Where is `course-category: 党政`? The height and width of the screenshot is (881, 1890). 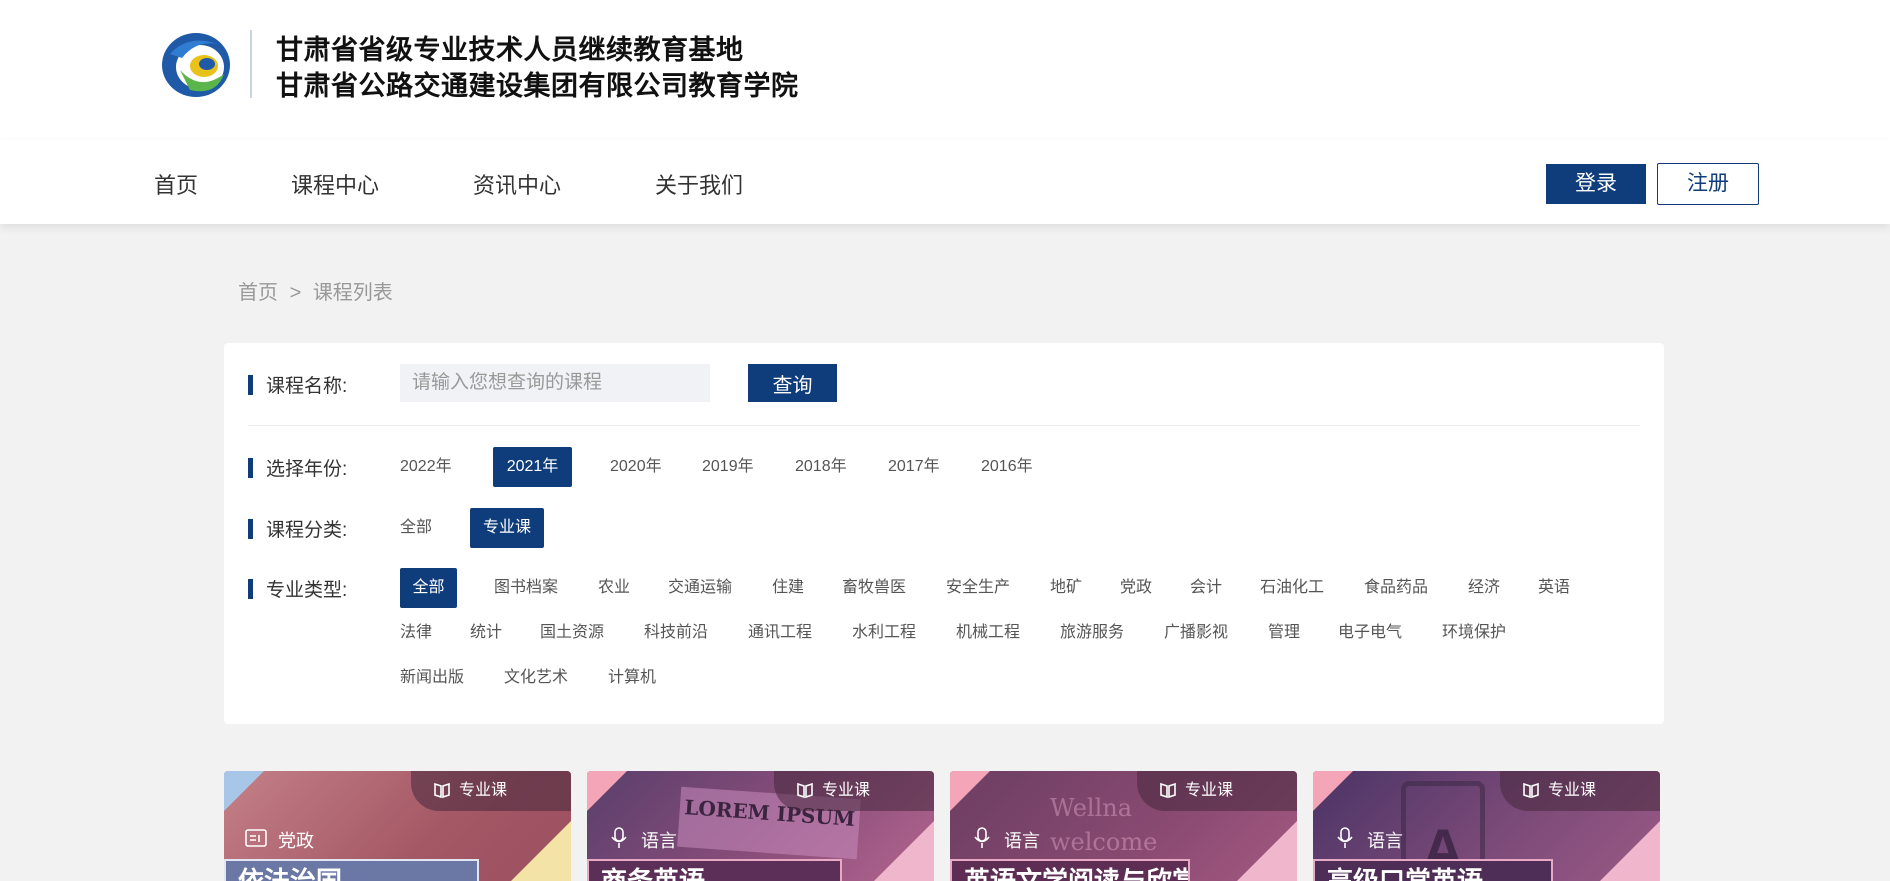 course-category: 党政 is located at coordinates (279, 840).